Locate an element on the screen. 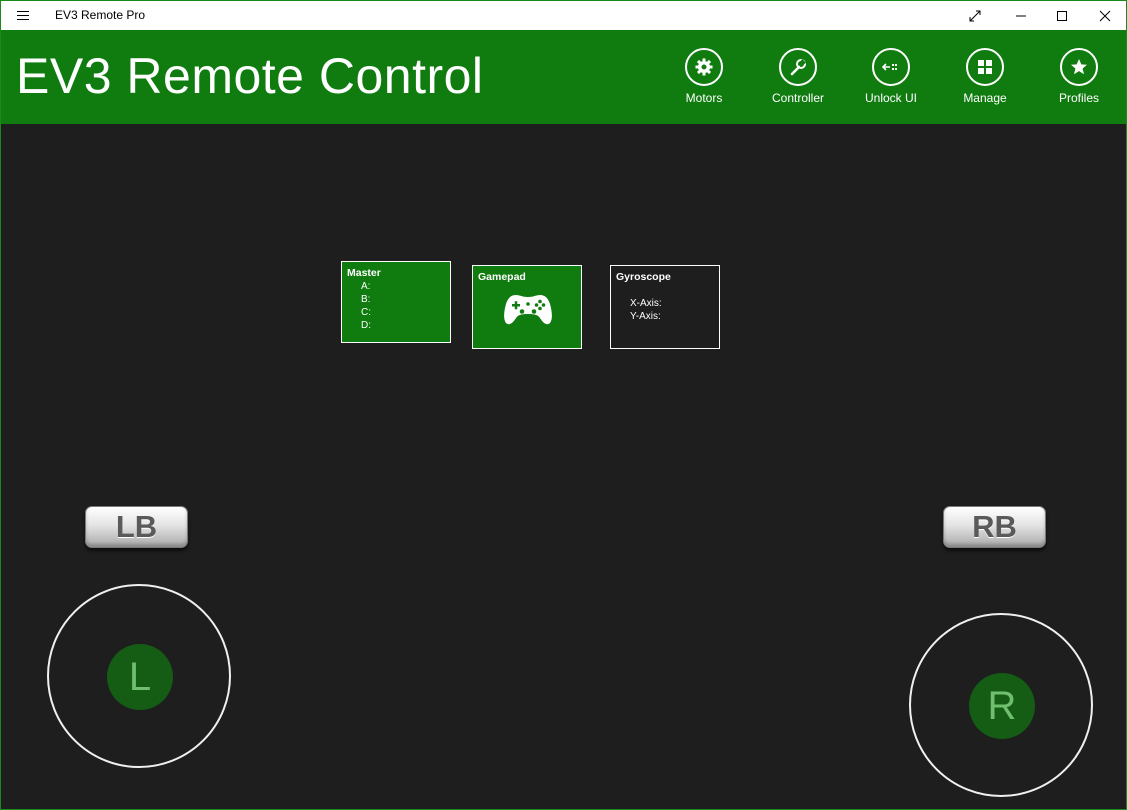 The height and width of the screenshot is (810, 1127). motors-button: Motors is located at coordinates (704, 79).